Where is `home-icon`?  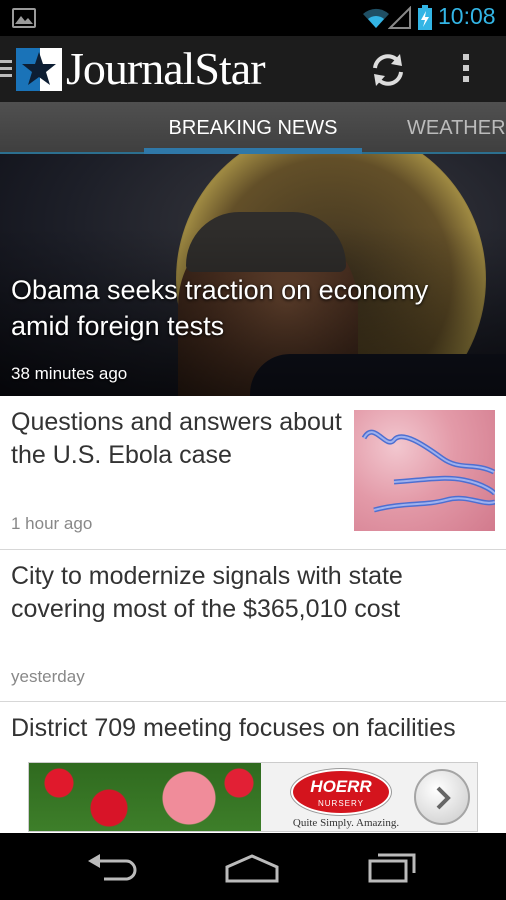
home-icon is located at coordinates (252, 868).